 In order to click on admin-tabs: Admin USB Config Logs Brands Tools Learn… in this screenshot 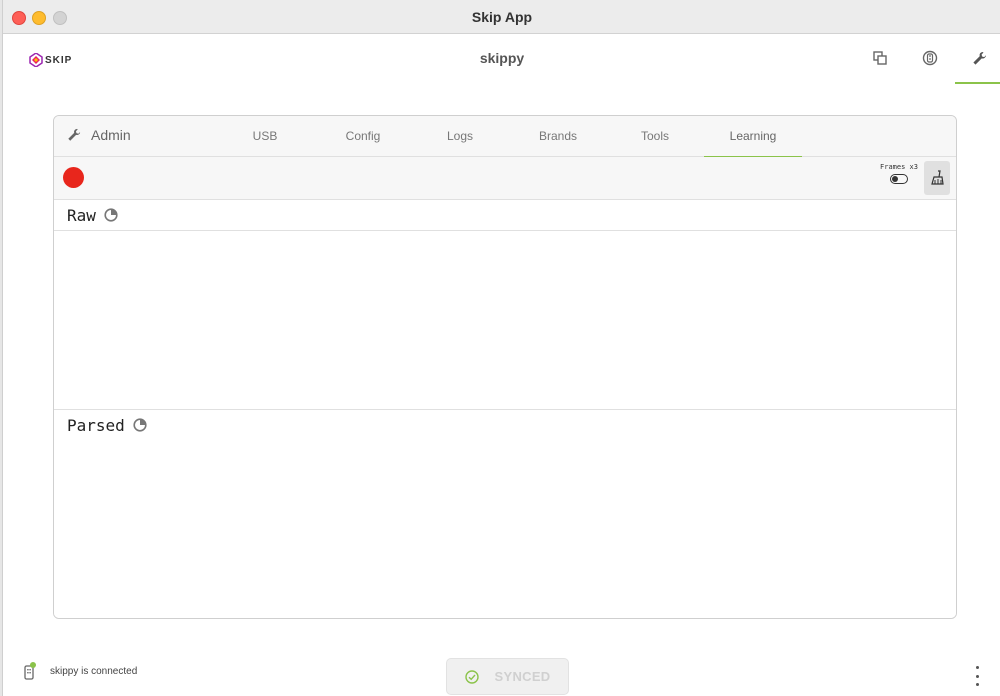, I will do `click(505, 137)`.